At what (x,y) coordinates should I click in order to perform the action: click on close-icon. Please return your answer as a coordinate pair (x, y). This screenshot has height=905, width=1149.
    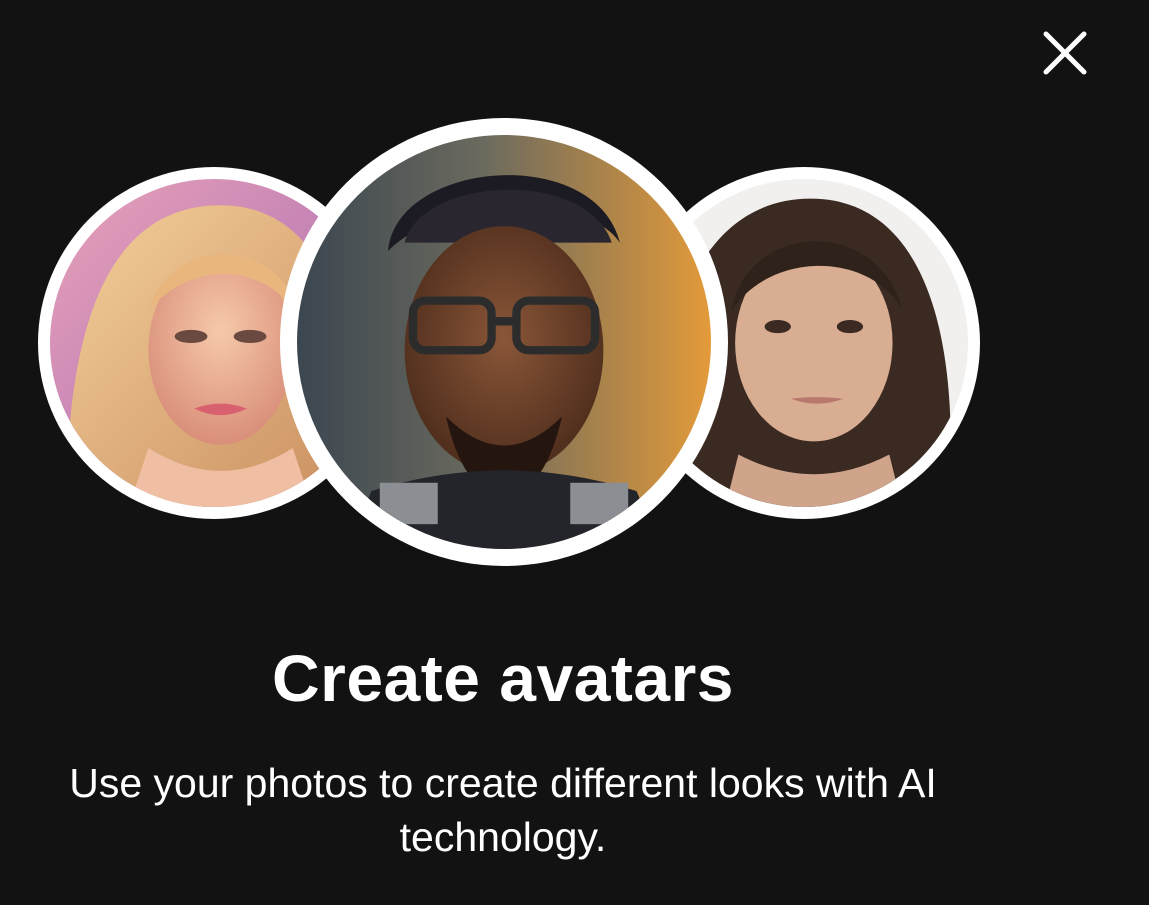
    Looking at the image, I should click on (1065, 53).